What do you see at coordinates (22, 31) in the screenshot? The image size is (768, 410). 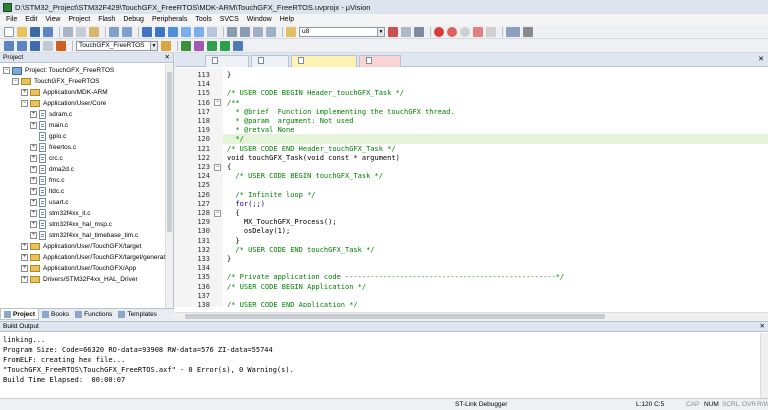 I see `open-folder-icon` at bounding box center [22, 31].